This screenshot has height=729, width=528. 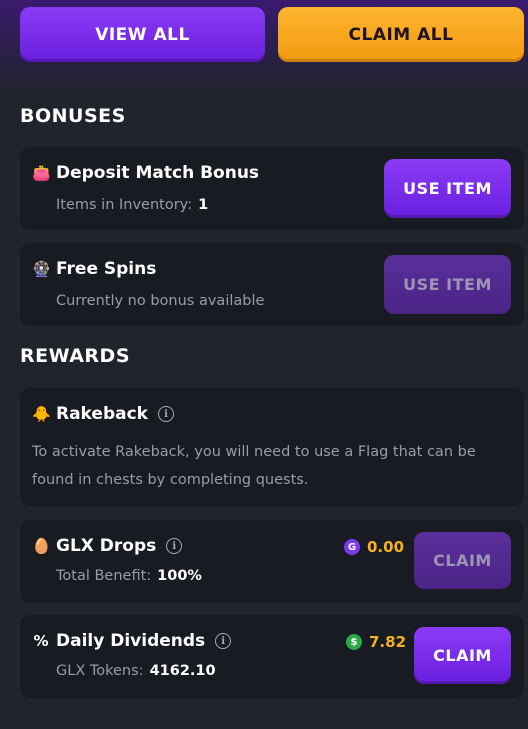 I want to click on reward-name: Rakeback, so click(x=102, y=414).